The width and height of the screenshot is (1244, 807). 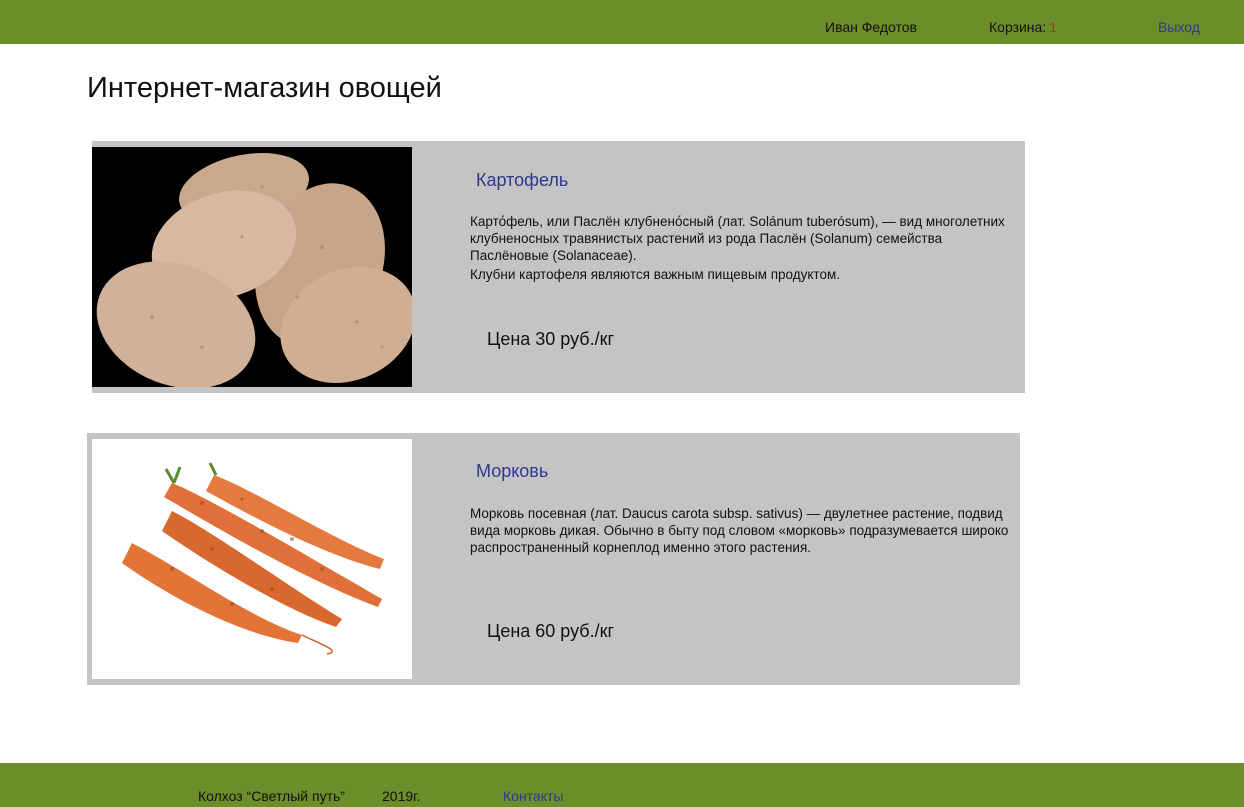 What do you see at coordinates (401, 796) in the screenshot?
I see `footer-year: 2019г.` at bounding box center [401, 796].